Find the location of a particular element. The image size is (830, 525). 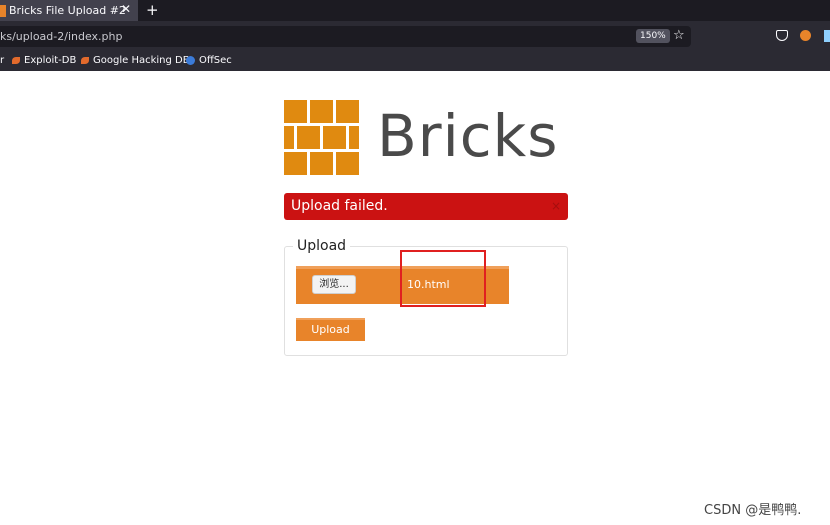

ghdb-icon is located at coordinates (85, 60).